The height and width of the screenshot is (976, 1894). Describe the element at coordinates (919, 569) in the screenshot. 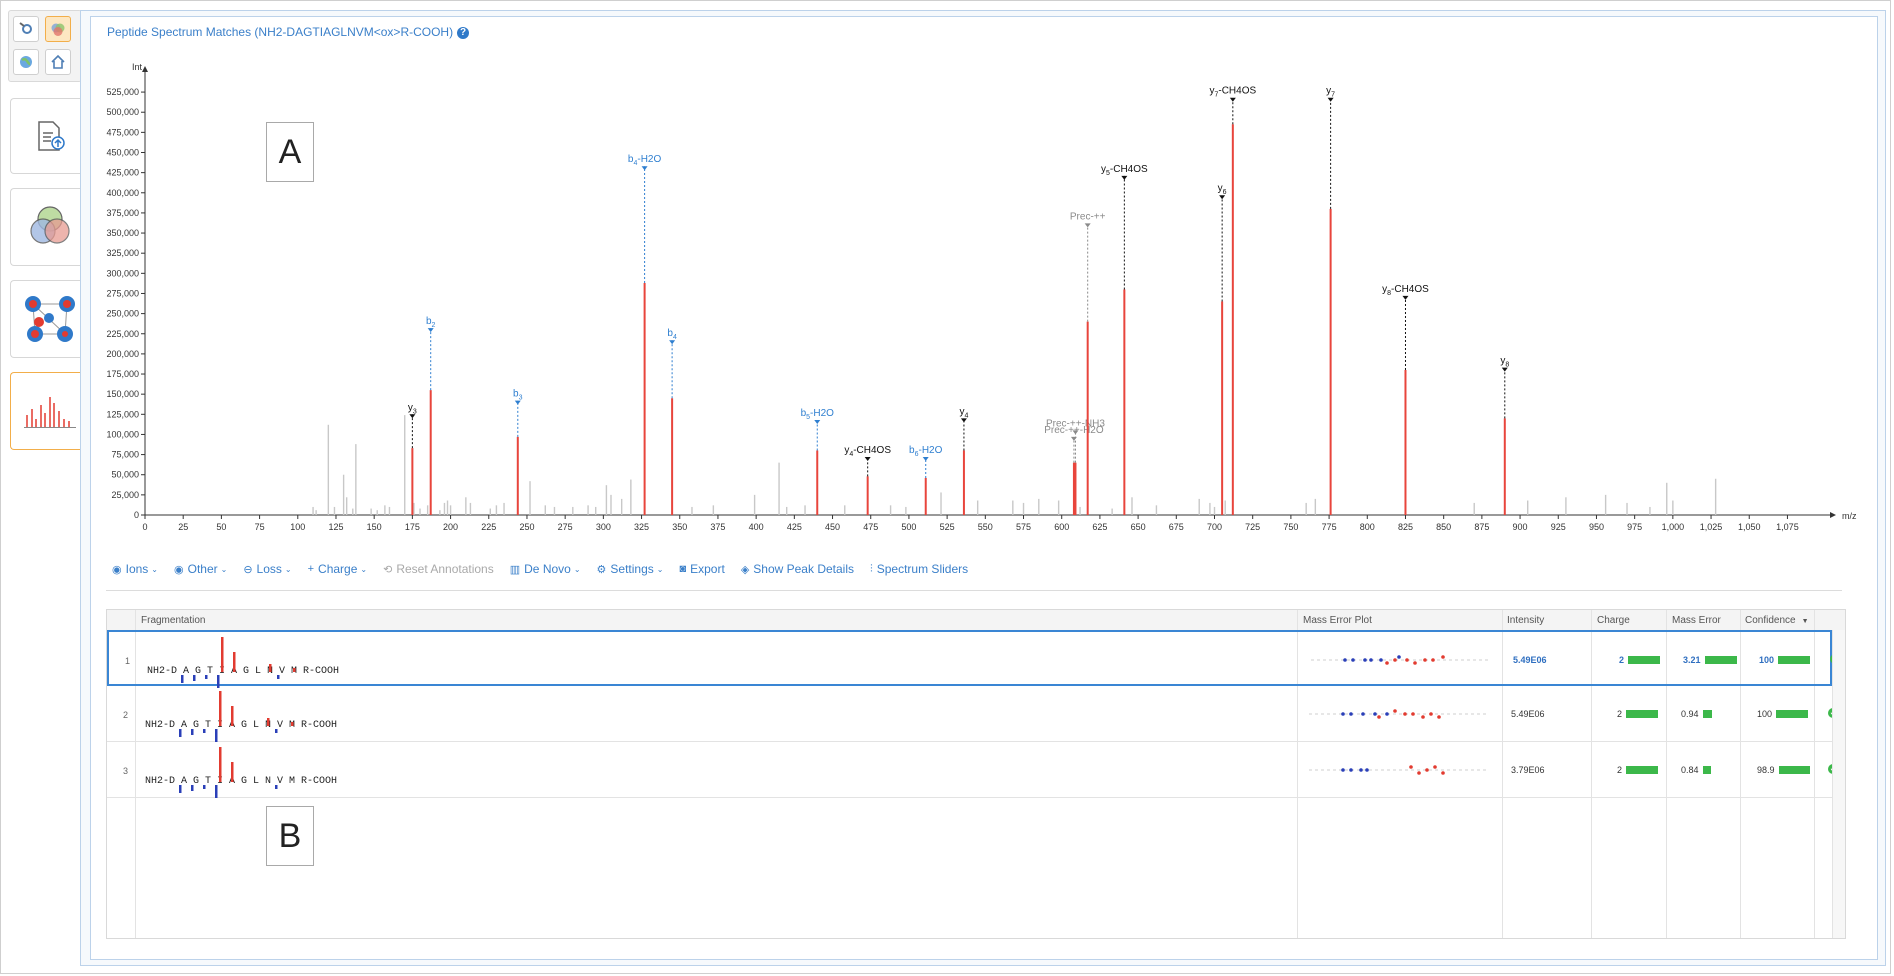

I see `spectrum-sliders-button: ⫶ Spectrum Sliders` at that location.